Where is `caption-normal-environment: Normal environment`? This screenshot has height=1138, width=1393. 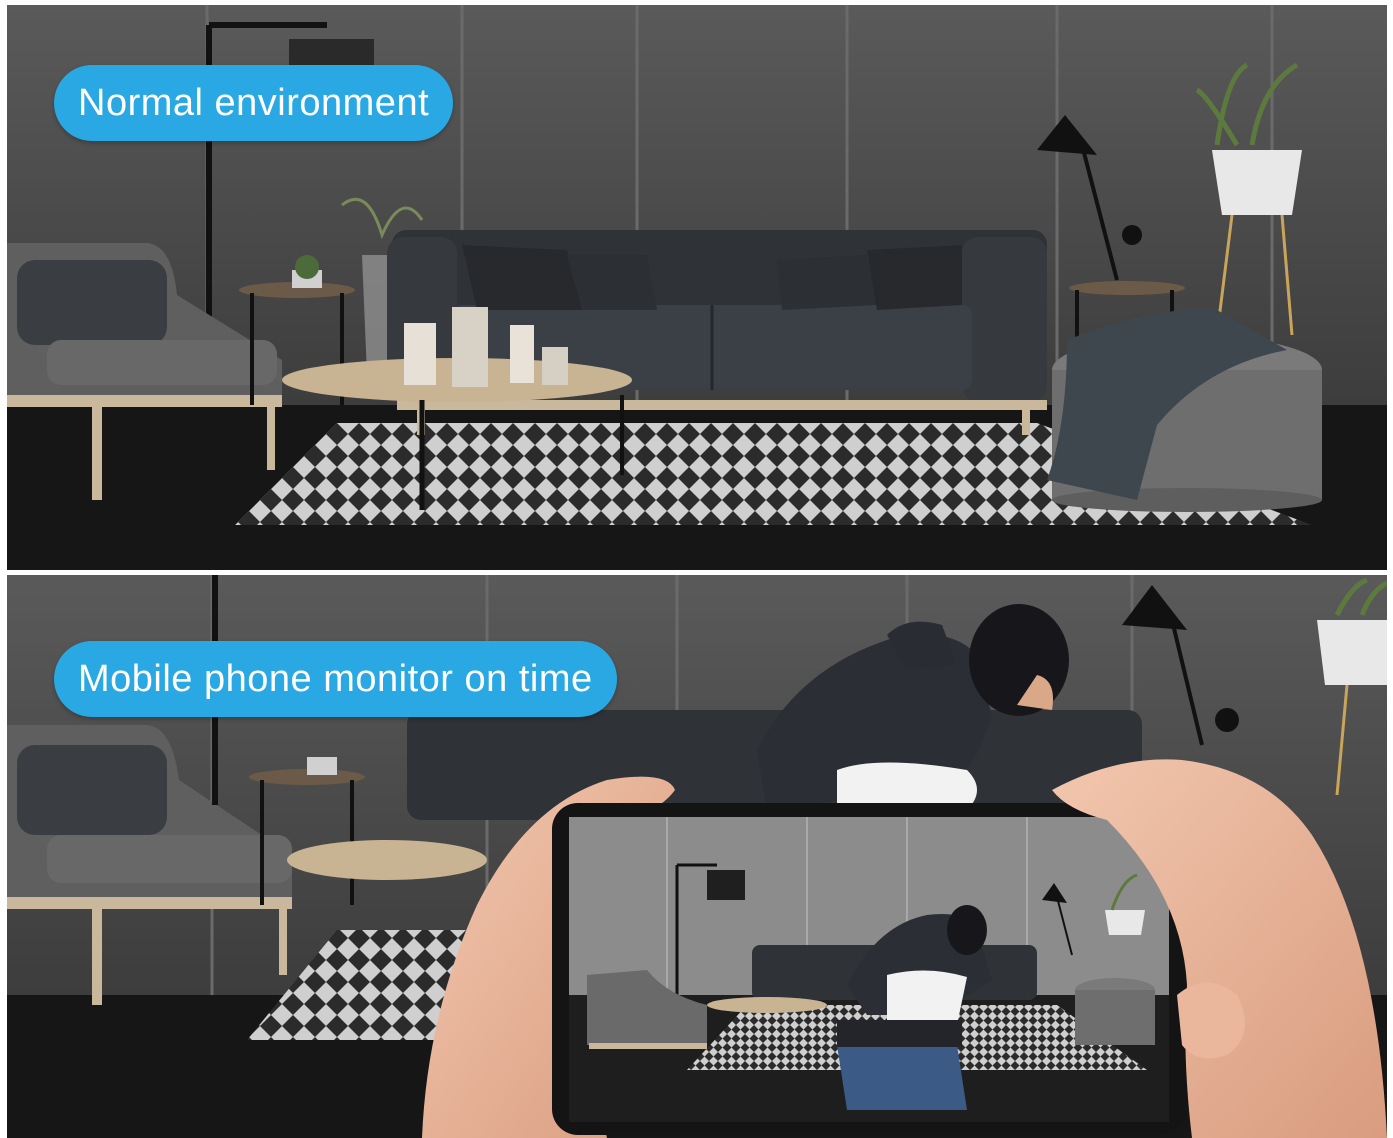 caption-normal-environment: Normal environment is located at coordinates (254, 103).